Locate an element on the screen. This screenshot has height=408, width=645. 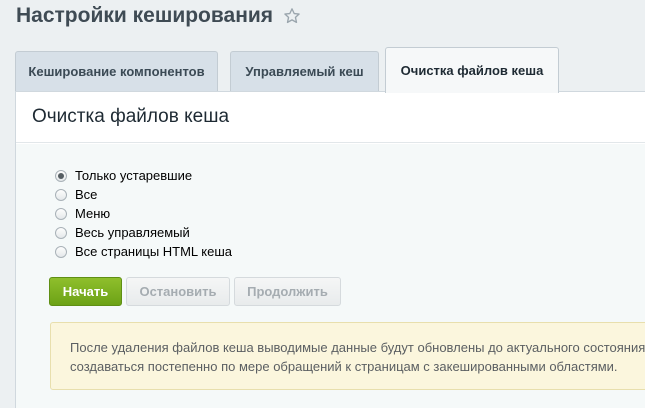
option-all: Все is located at coordinates (76, 194).